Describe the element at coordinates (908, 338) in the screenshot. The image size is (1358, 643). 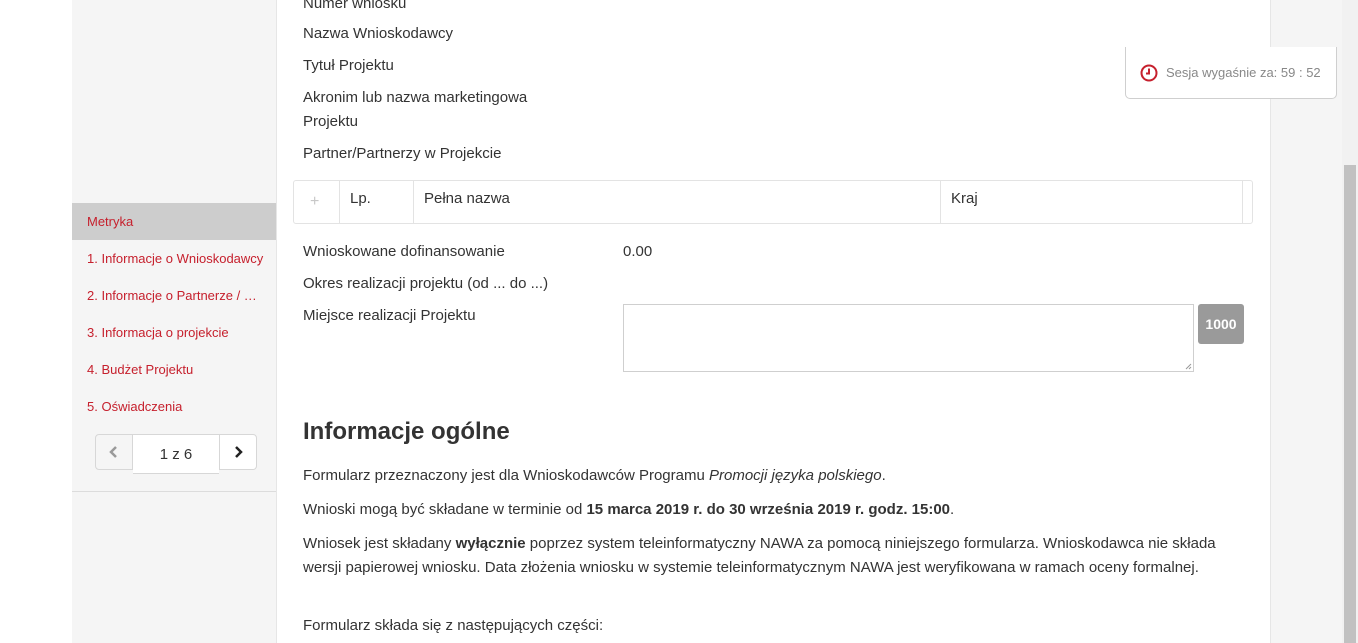
I see `place-textarea` at that location.